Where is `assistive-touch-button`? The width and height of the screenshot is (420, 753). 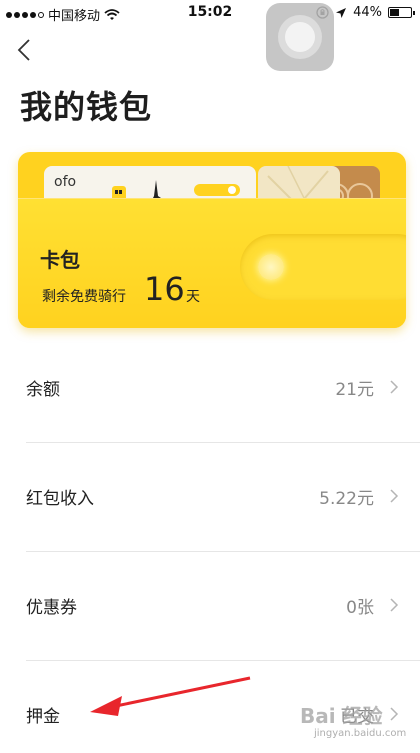 assistive-touch-button is located at coordinates (300, 37).